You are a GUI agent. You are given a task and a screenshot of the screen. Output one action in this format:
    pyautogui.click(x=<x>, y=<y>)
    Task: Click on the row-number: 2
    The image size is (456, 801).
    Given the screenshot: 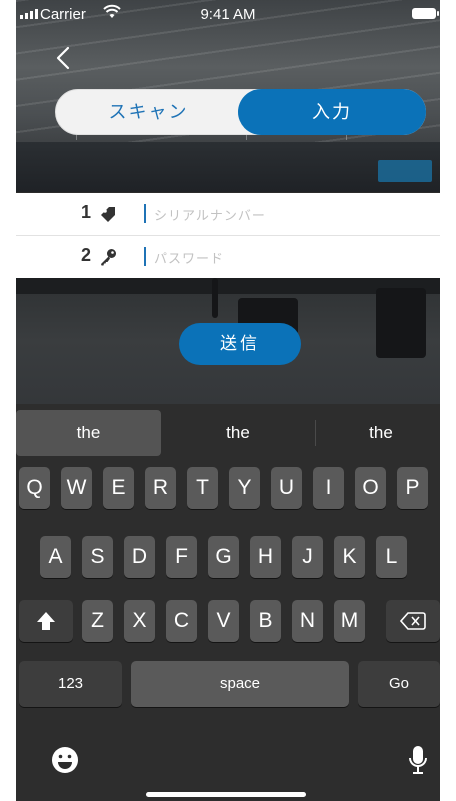 What is the action you would take?
    pyautogui.click(x=86, y=255)
    